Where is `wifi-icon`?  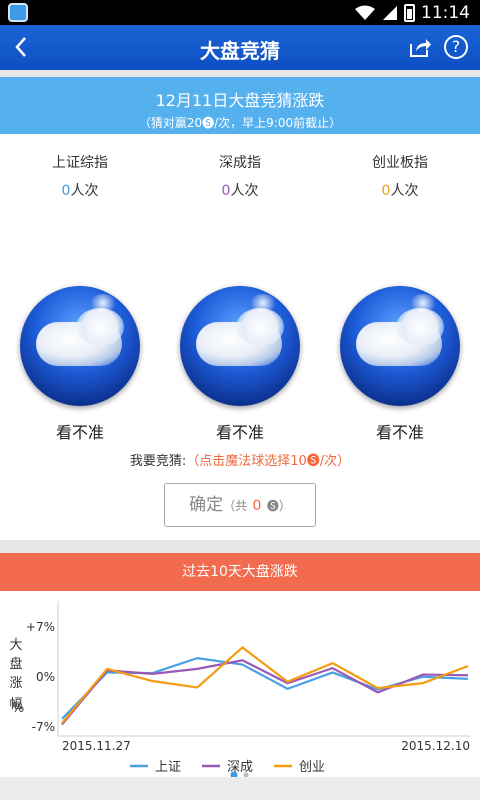
wifi-icon is located at coordinates (365, 12).